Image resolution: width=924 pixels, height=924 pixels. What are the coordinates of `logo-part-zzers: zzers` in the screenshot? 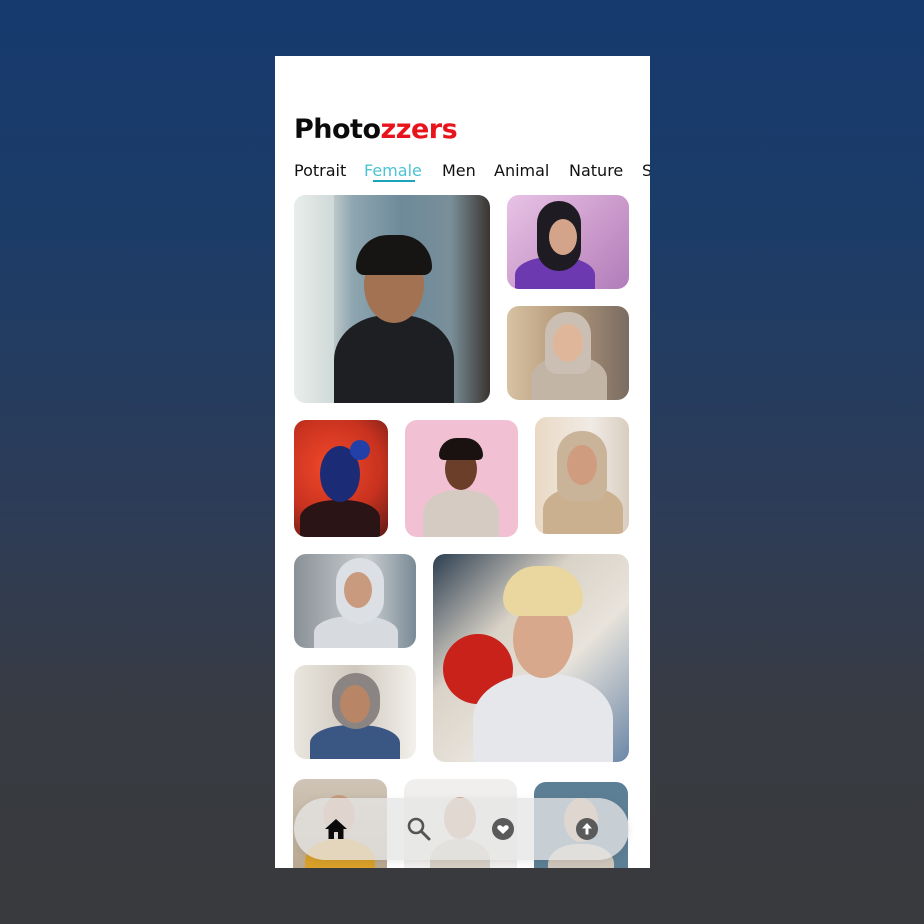 It's located at (419, 129).